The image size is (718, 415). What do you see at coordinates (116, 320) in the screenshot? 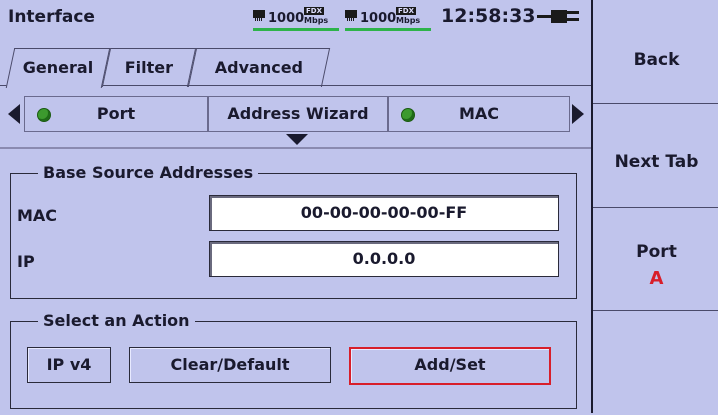
I see `action-legend: Select an Action` at bounding box center [116, 320].